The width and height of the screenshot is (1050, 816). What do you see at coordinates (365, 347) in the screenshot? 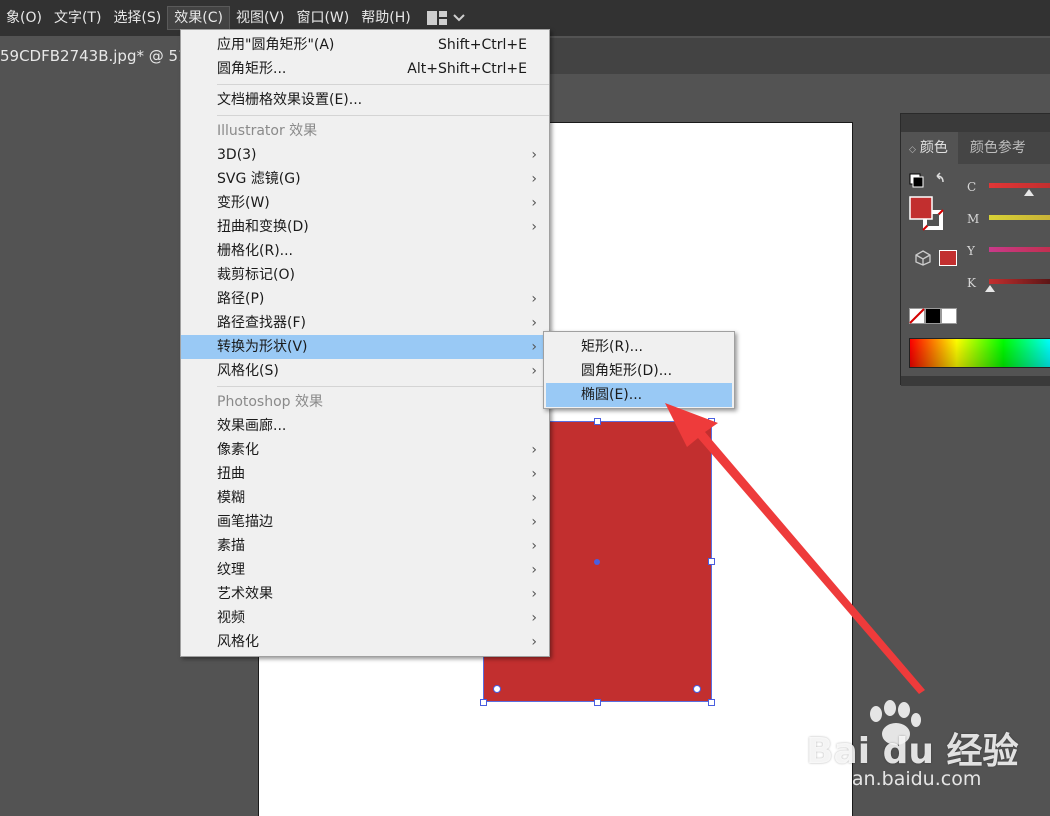
I see `menu-item-convert-to-shape: 转换为形状(V) ›` at bounding box center [365, 347].